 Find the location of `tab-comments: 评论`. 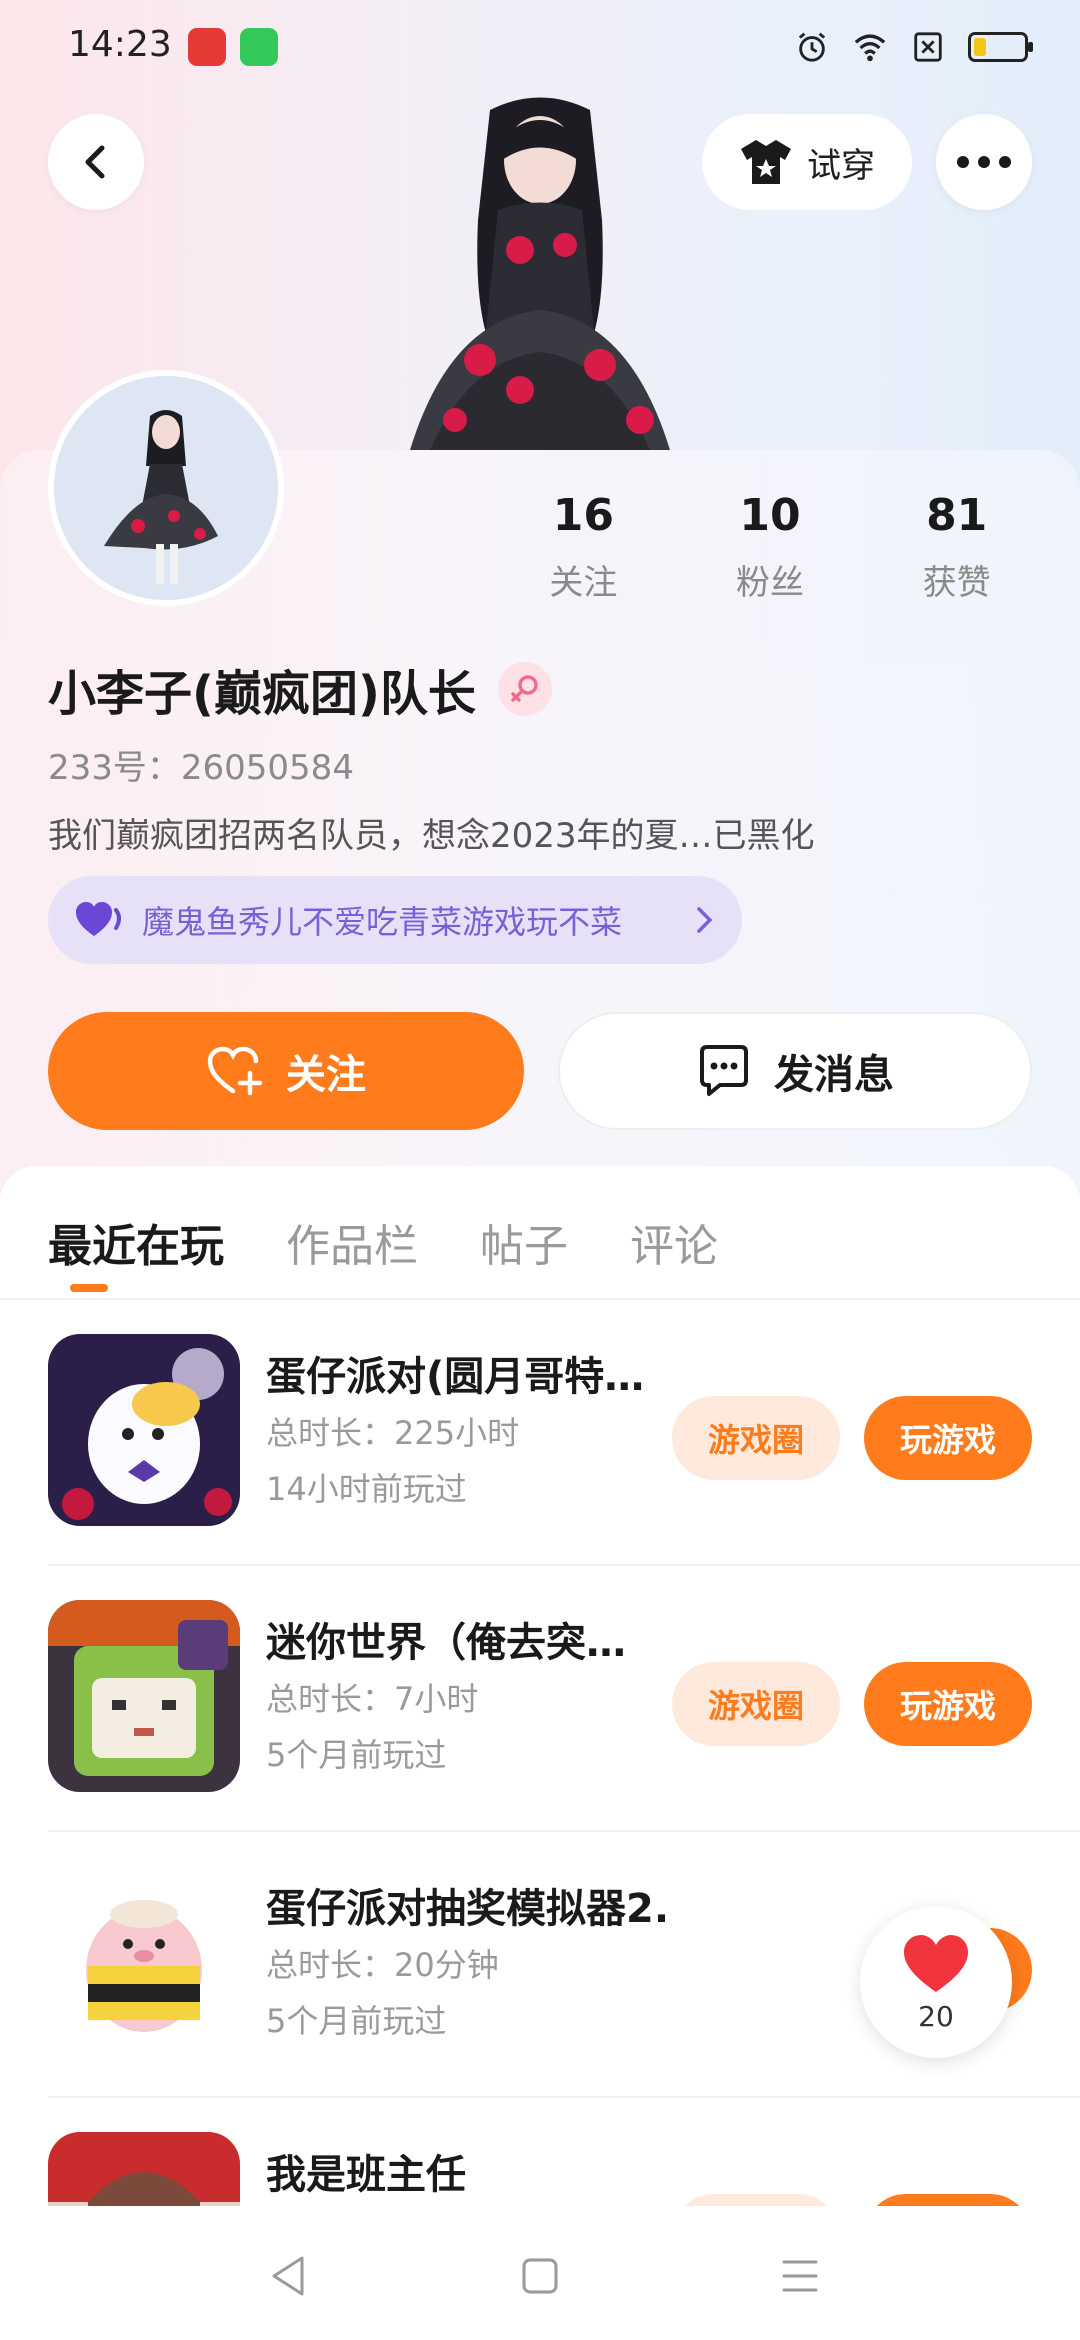

tab-comments: 评论 is located at coordinates (674, 1242).